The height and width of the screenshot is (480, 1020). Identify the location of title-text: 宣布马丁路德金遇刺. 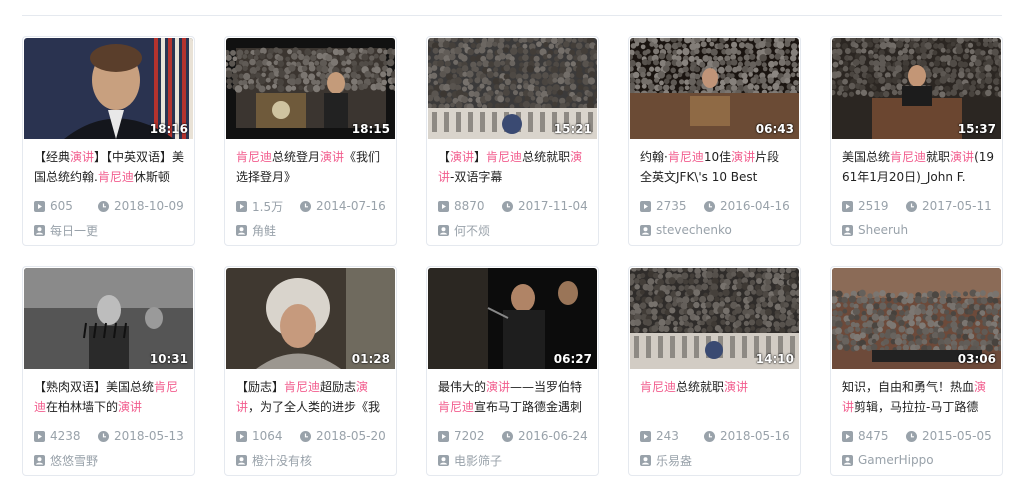
(528, 407).